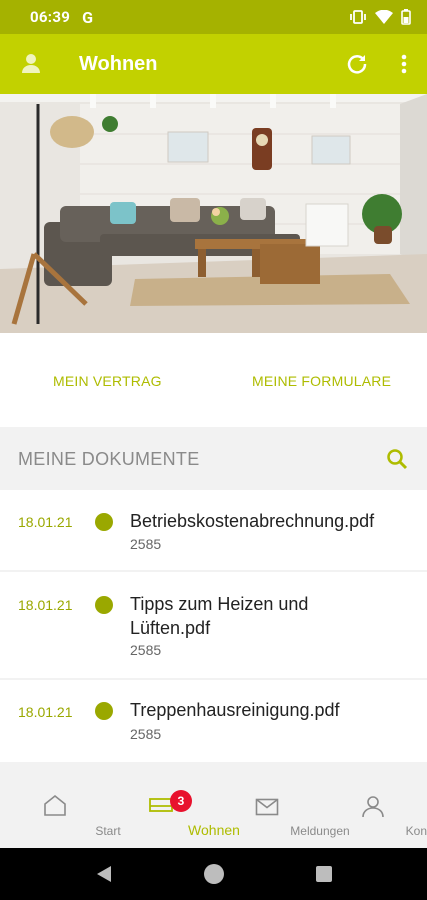  Describe the element at coordinates (321, 381) in the screenshot. I see `my-forms-link: MEINE FORMULARE` at that location.